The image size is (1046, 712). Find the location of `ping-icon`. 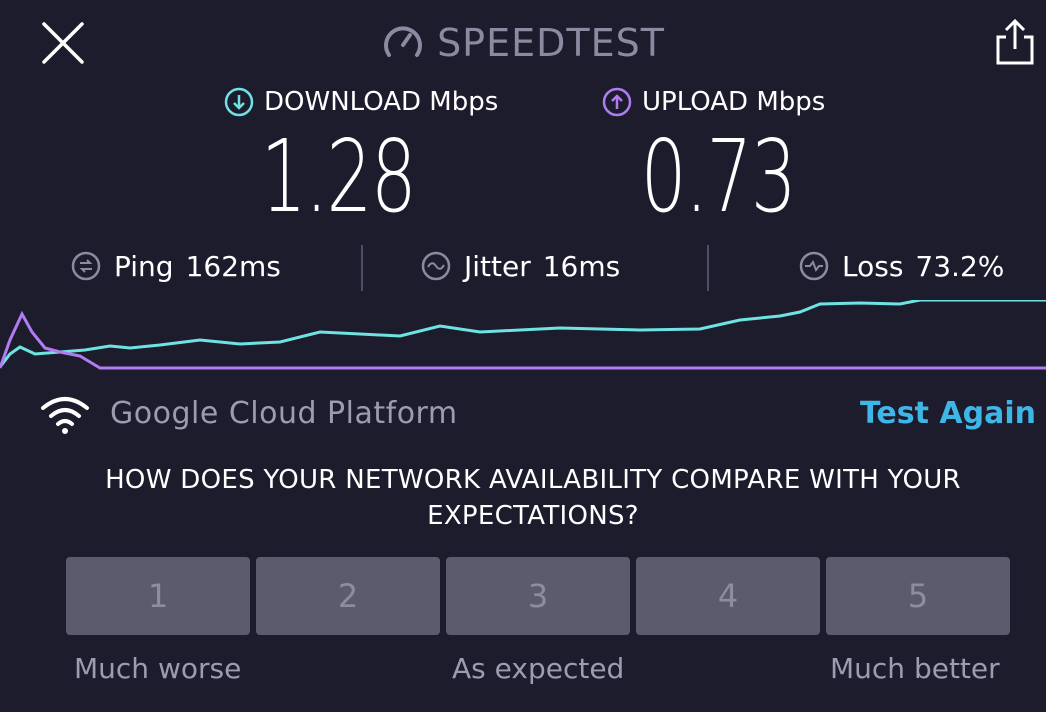

ping-icon is located at coordinates (86, 266).